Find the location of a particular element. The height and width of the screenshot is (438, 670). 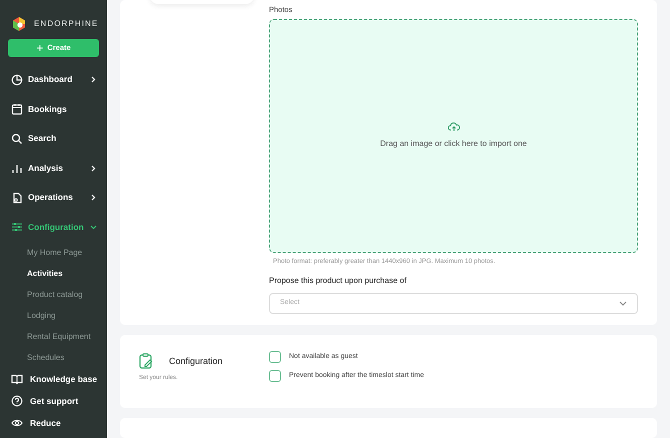

submenu-item: Activities is located at coordinates (53, 273).